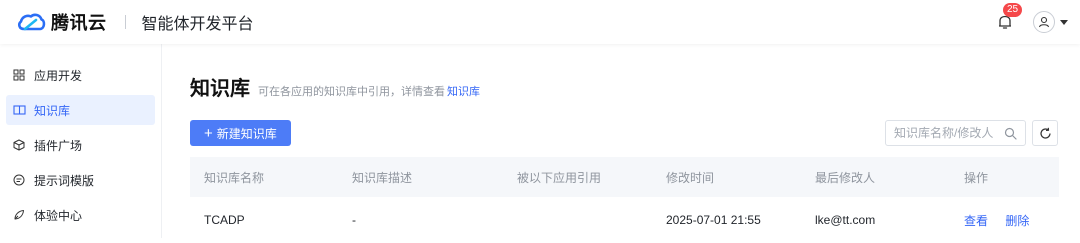 This screenshot has width=1080, height=243. What do you see at coordinates (463, 91) in the screenshot?
I see `docs-link: 知识库` at bounding box center [463, 91].